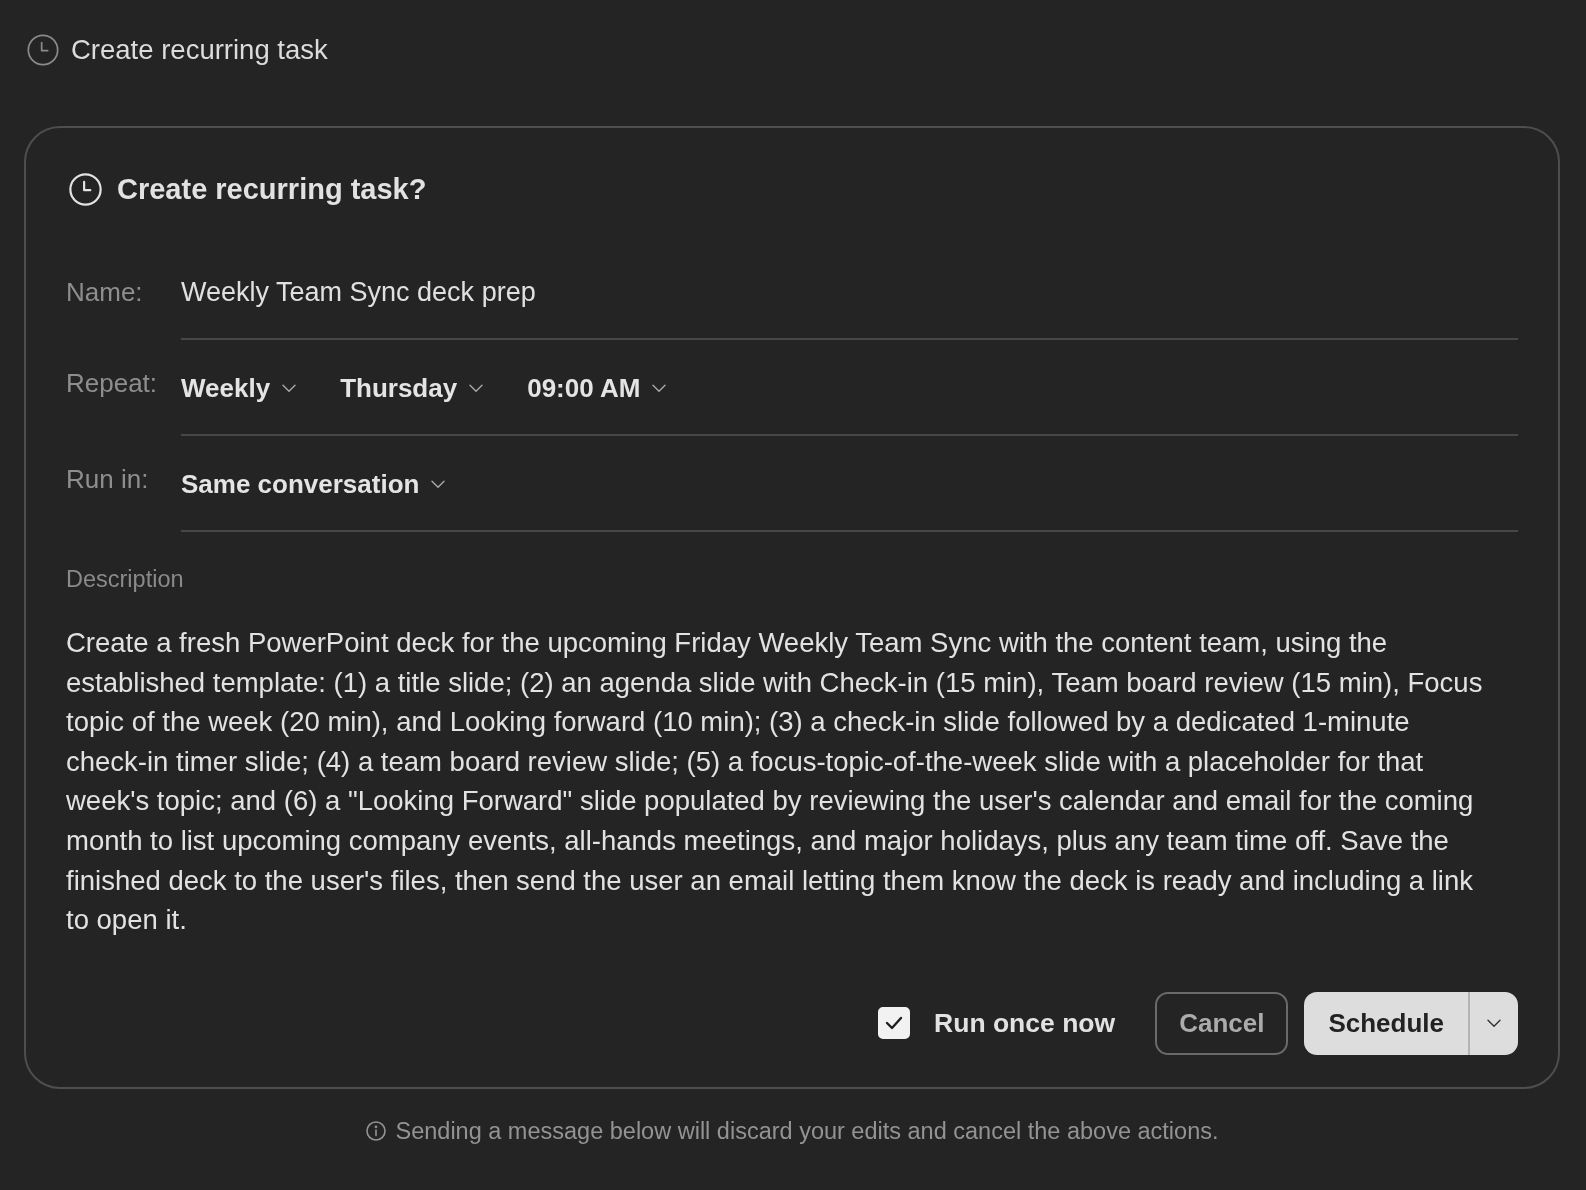  What do you see at coordinates (239, 388) in the screenshot?
I see `dropdown: Weekly` at bounding box center [239, 388].